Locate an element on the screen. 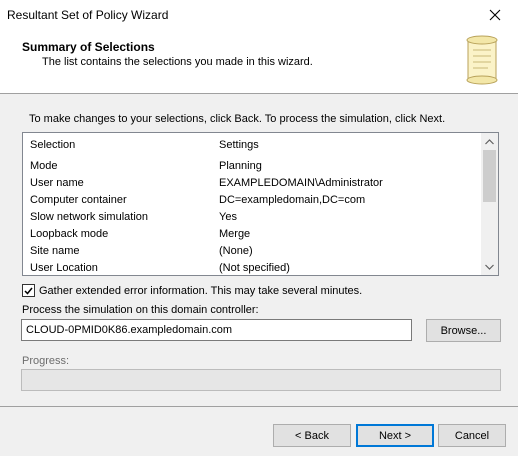  selection-label: Loopback mode is located at coordinates (69, 234).